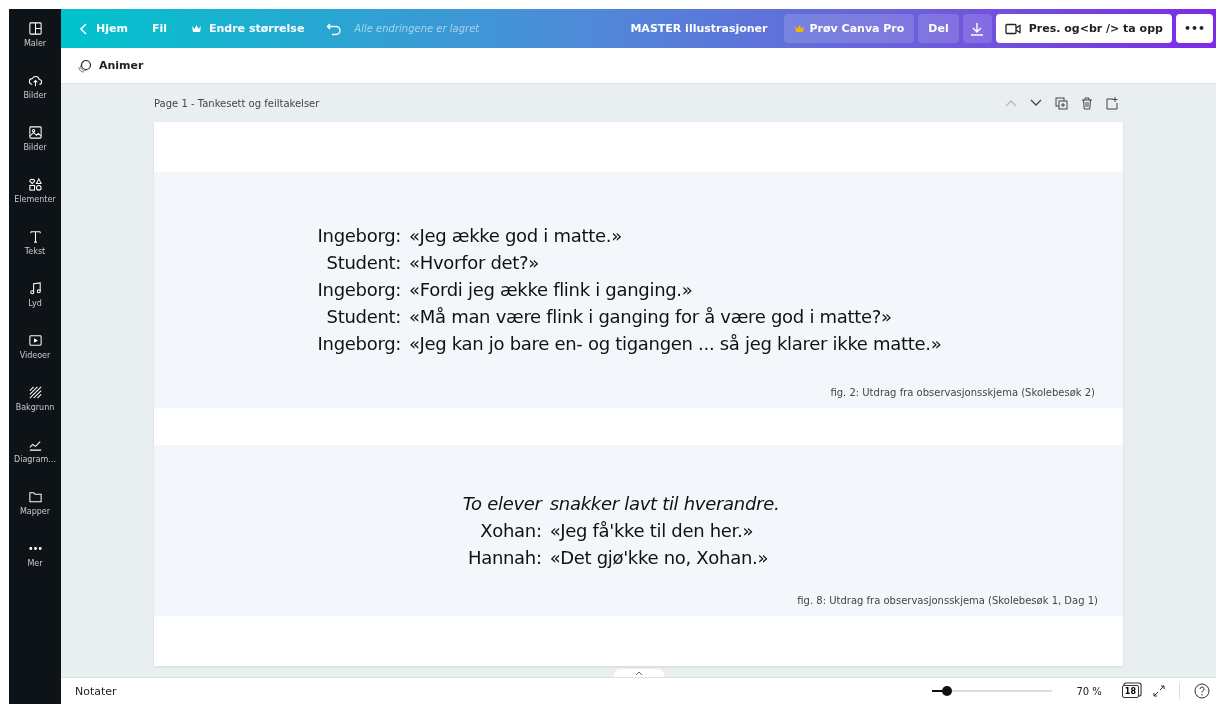 The width and height of the screenshot is (1216, 704). What do you see at coordinates (35, 236) in the screenshot?
I see `text-icon` at bounding box center [35, 236].